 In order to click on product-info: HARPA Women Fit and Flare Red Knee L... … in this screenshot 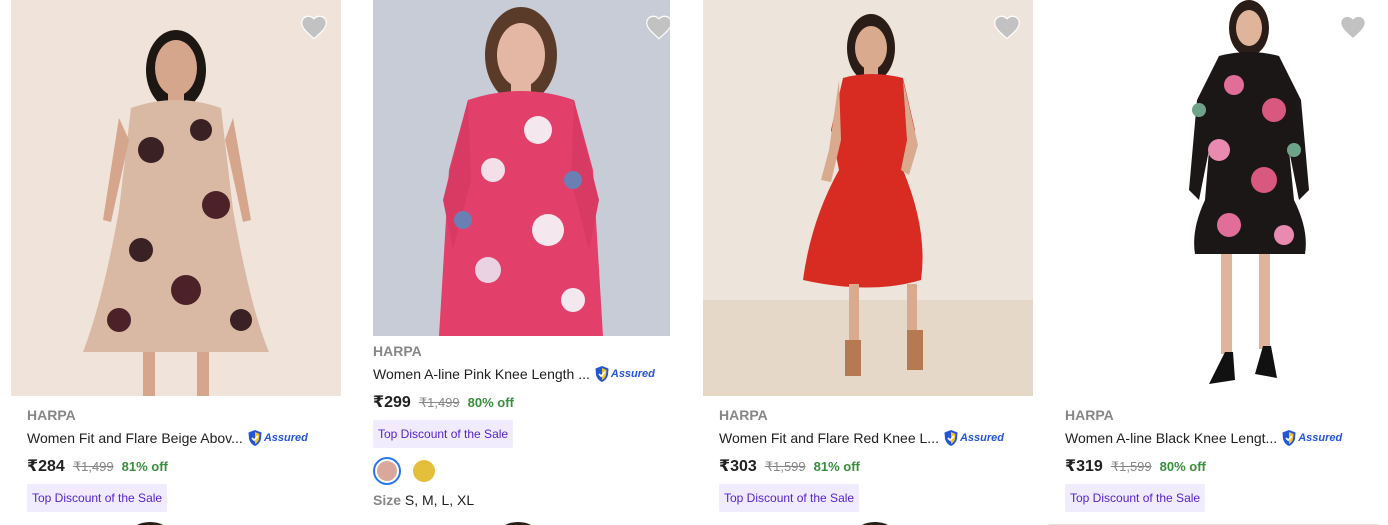, I will do `click(868, 460)`.